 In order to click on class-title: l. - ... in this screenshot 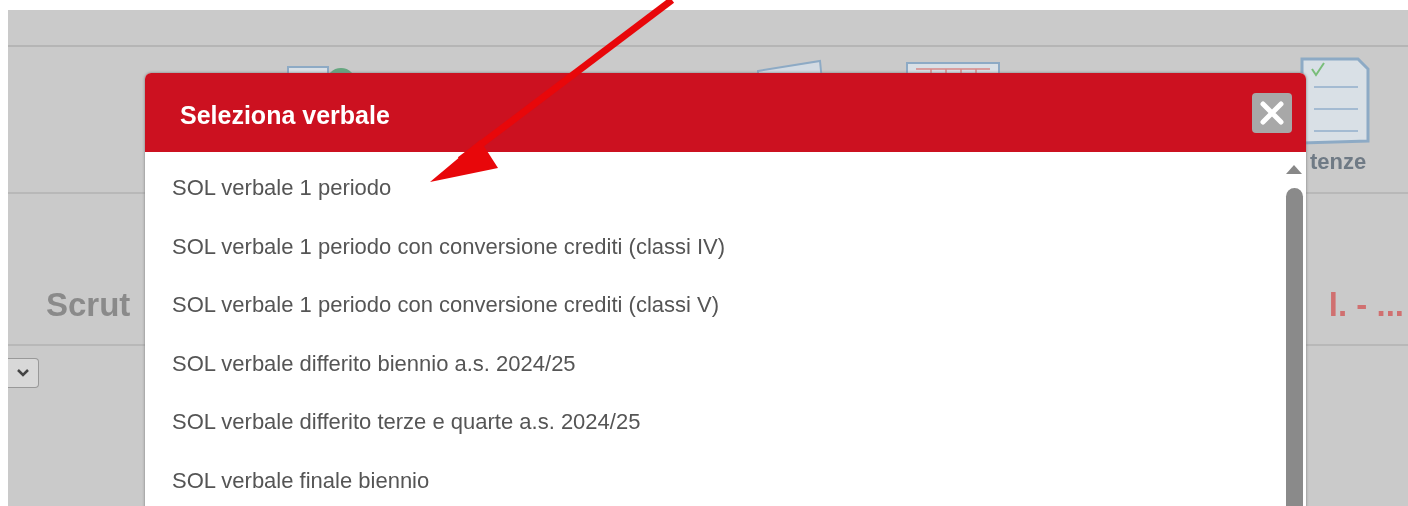, I will do `click(1366, 305)`.